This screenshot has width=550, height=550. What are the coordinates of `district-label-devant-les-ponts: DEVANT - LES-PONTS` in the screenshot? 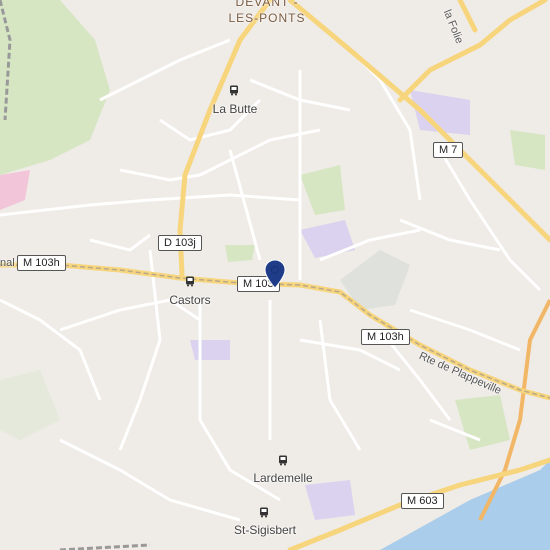 It's located at (267, 13).